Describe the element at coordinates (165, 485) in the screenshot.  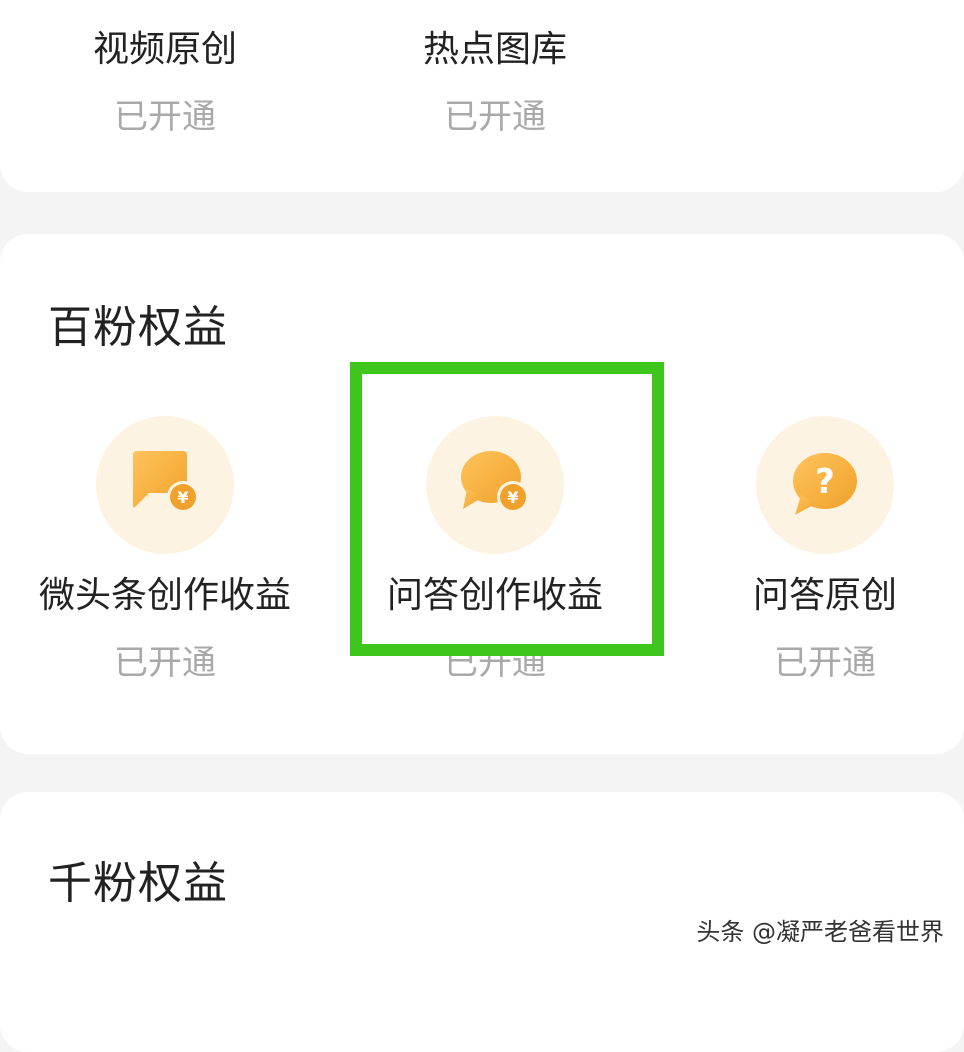
I see `yuan-flag-icon: ¥` at that location.